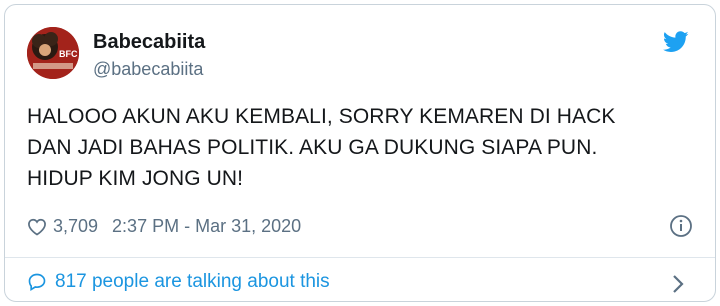 This screenshot has height=306, width=720. What do you see at coordinates (360, 257) in the screenshot?
I see `divider` at bounding box center [360, 257].